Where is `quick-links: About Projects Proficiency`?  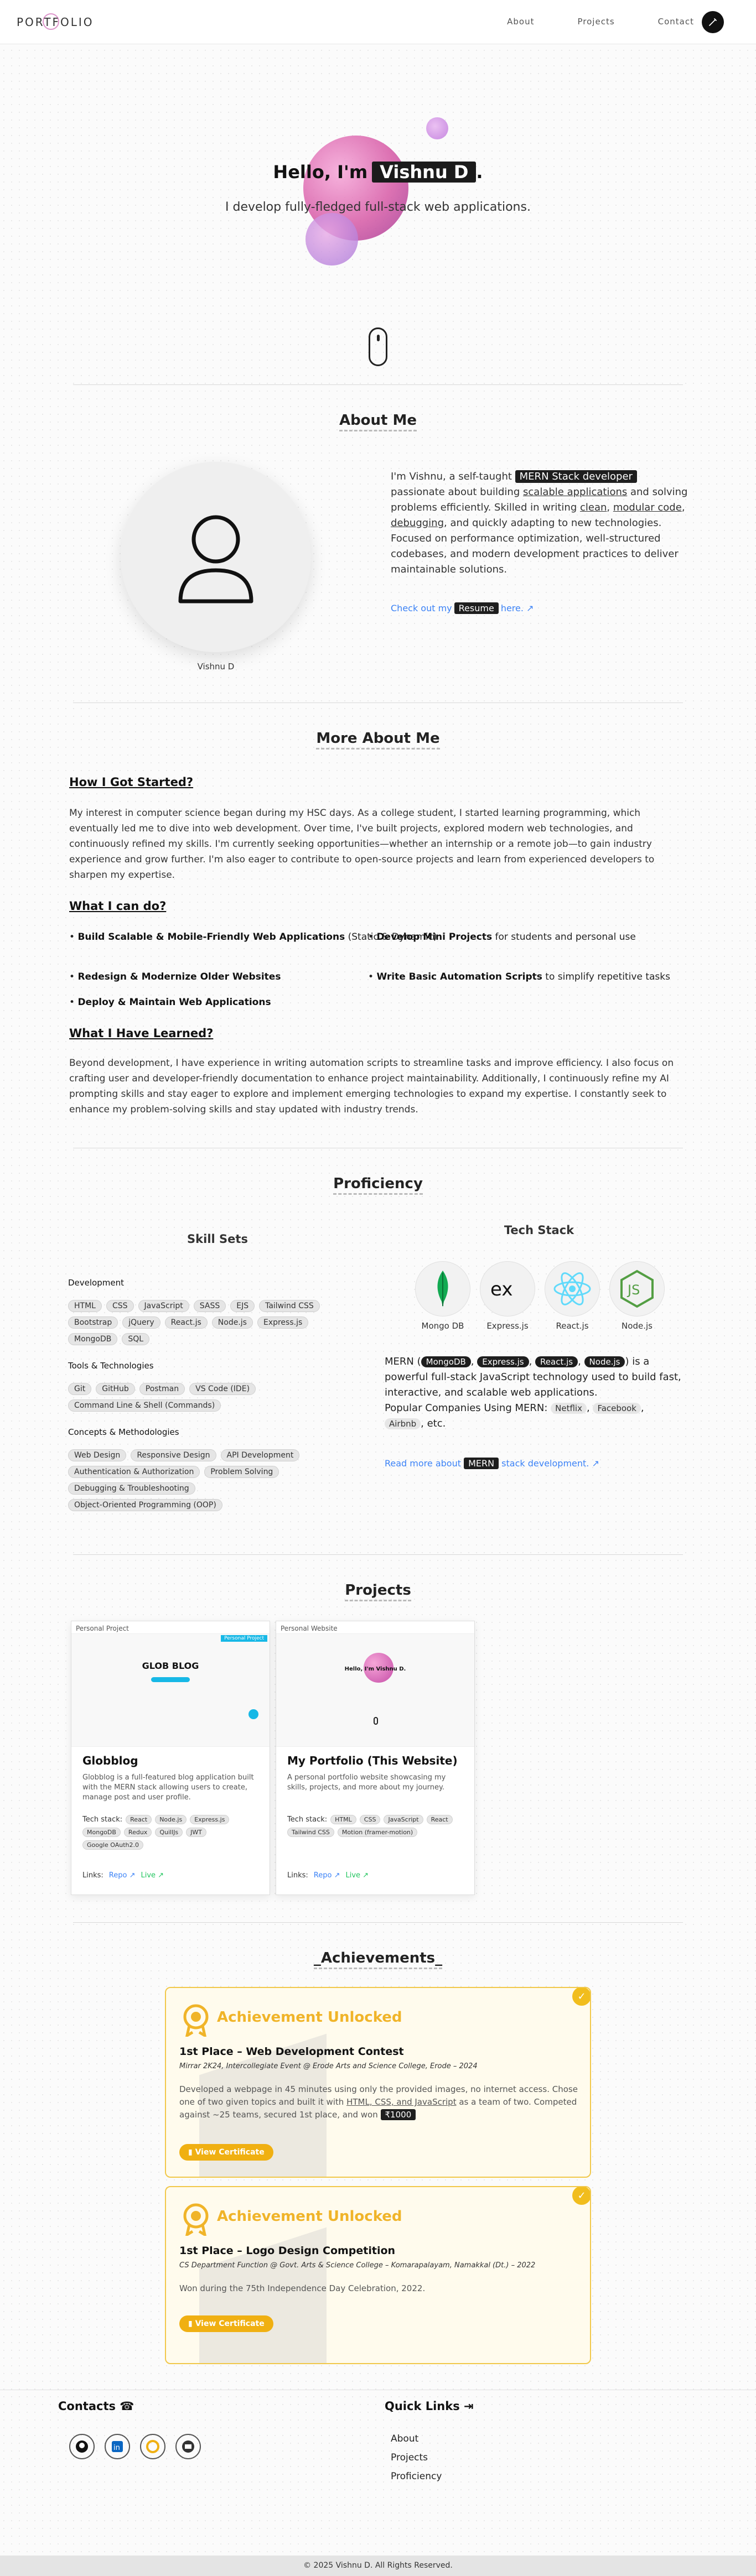
quick-links: About Projects Proficiency is located at coordinates (416, 2458).